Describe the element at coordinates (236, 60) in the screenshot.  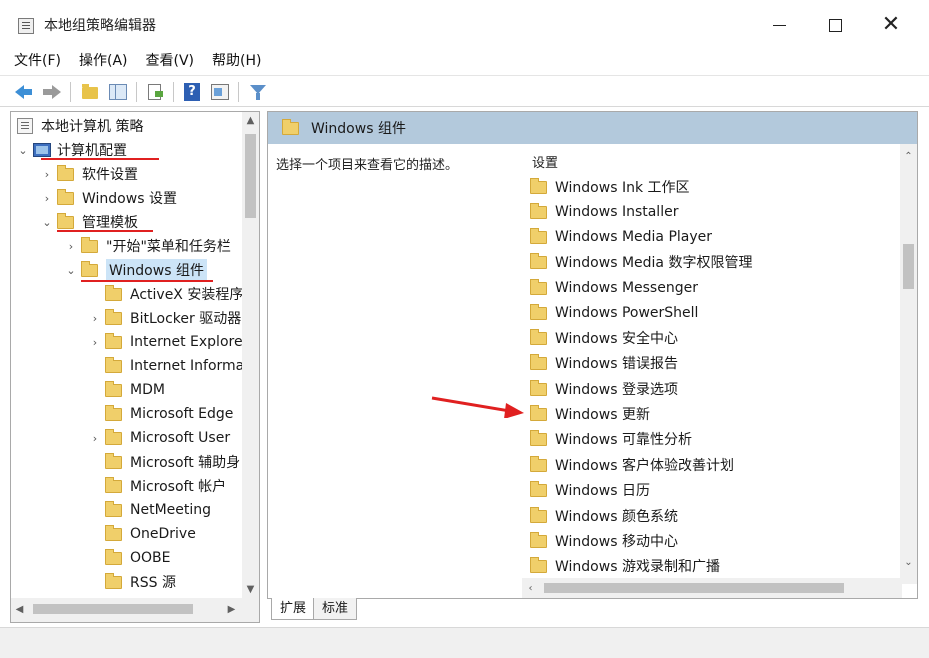
I see `menu-help: 帮助(H)` at that location.